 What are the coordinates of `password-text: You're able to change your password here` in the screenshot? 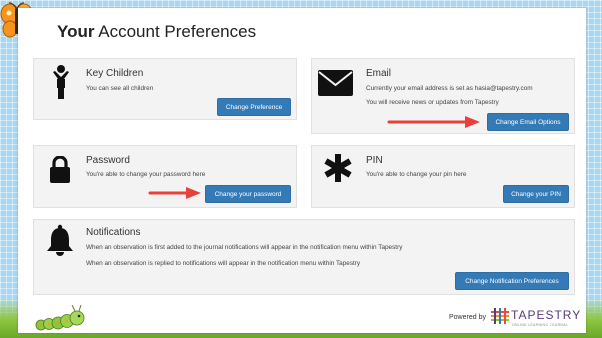 It's located at (146, 174).